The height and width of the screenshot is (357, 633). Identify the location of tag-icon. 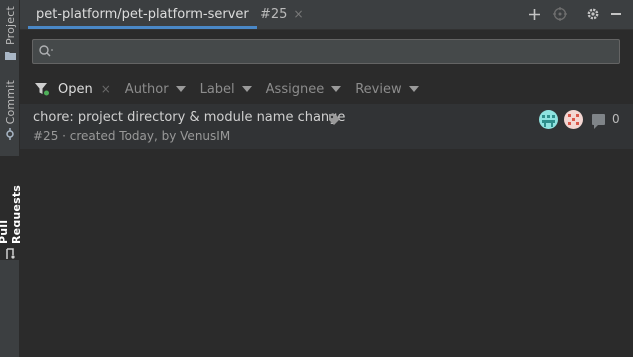
(334, 120).